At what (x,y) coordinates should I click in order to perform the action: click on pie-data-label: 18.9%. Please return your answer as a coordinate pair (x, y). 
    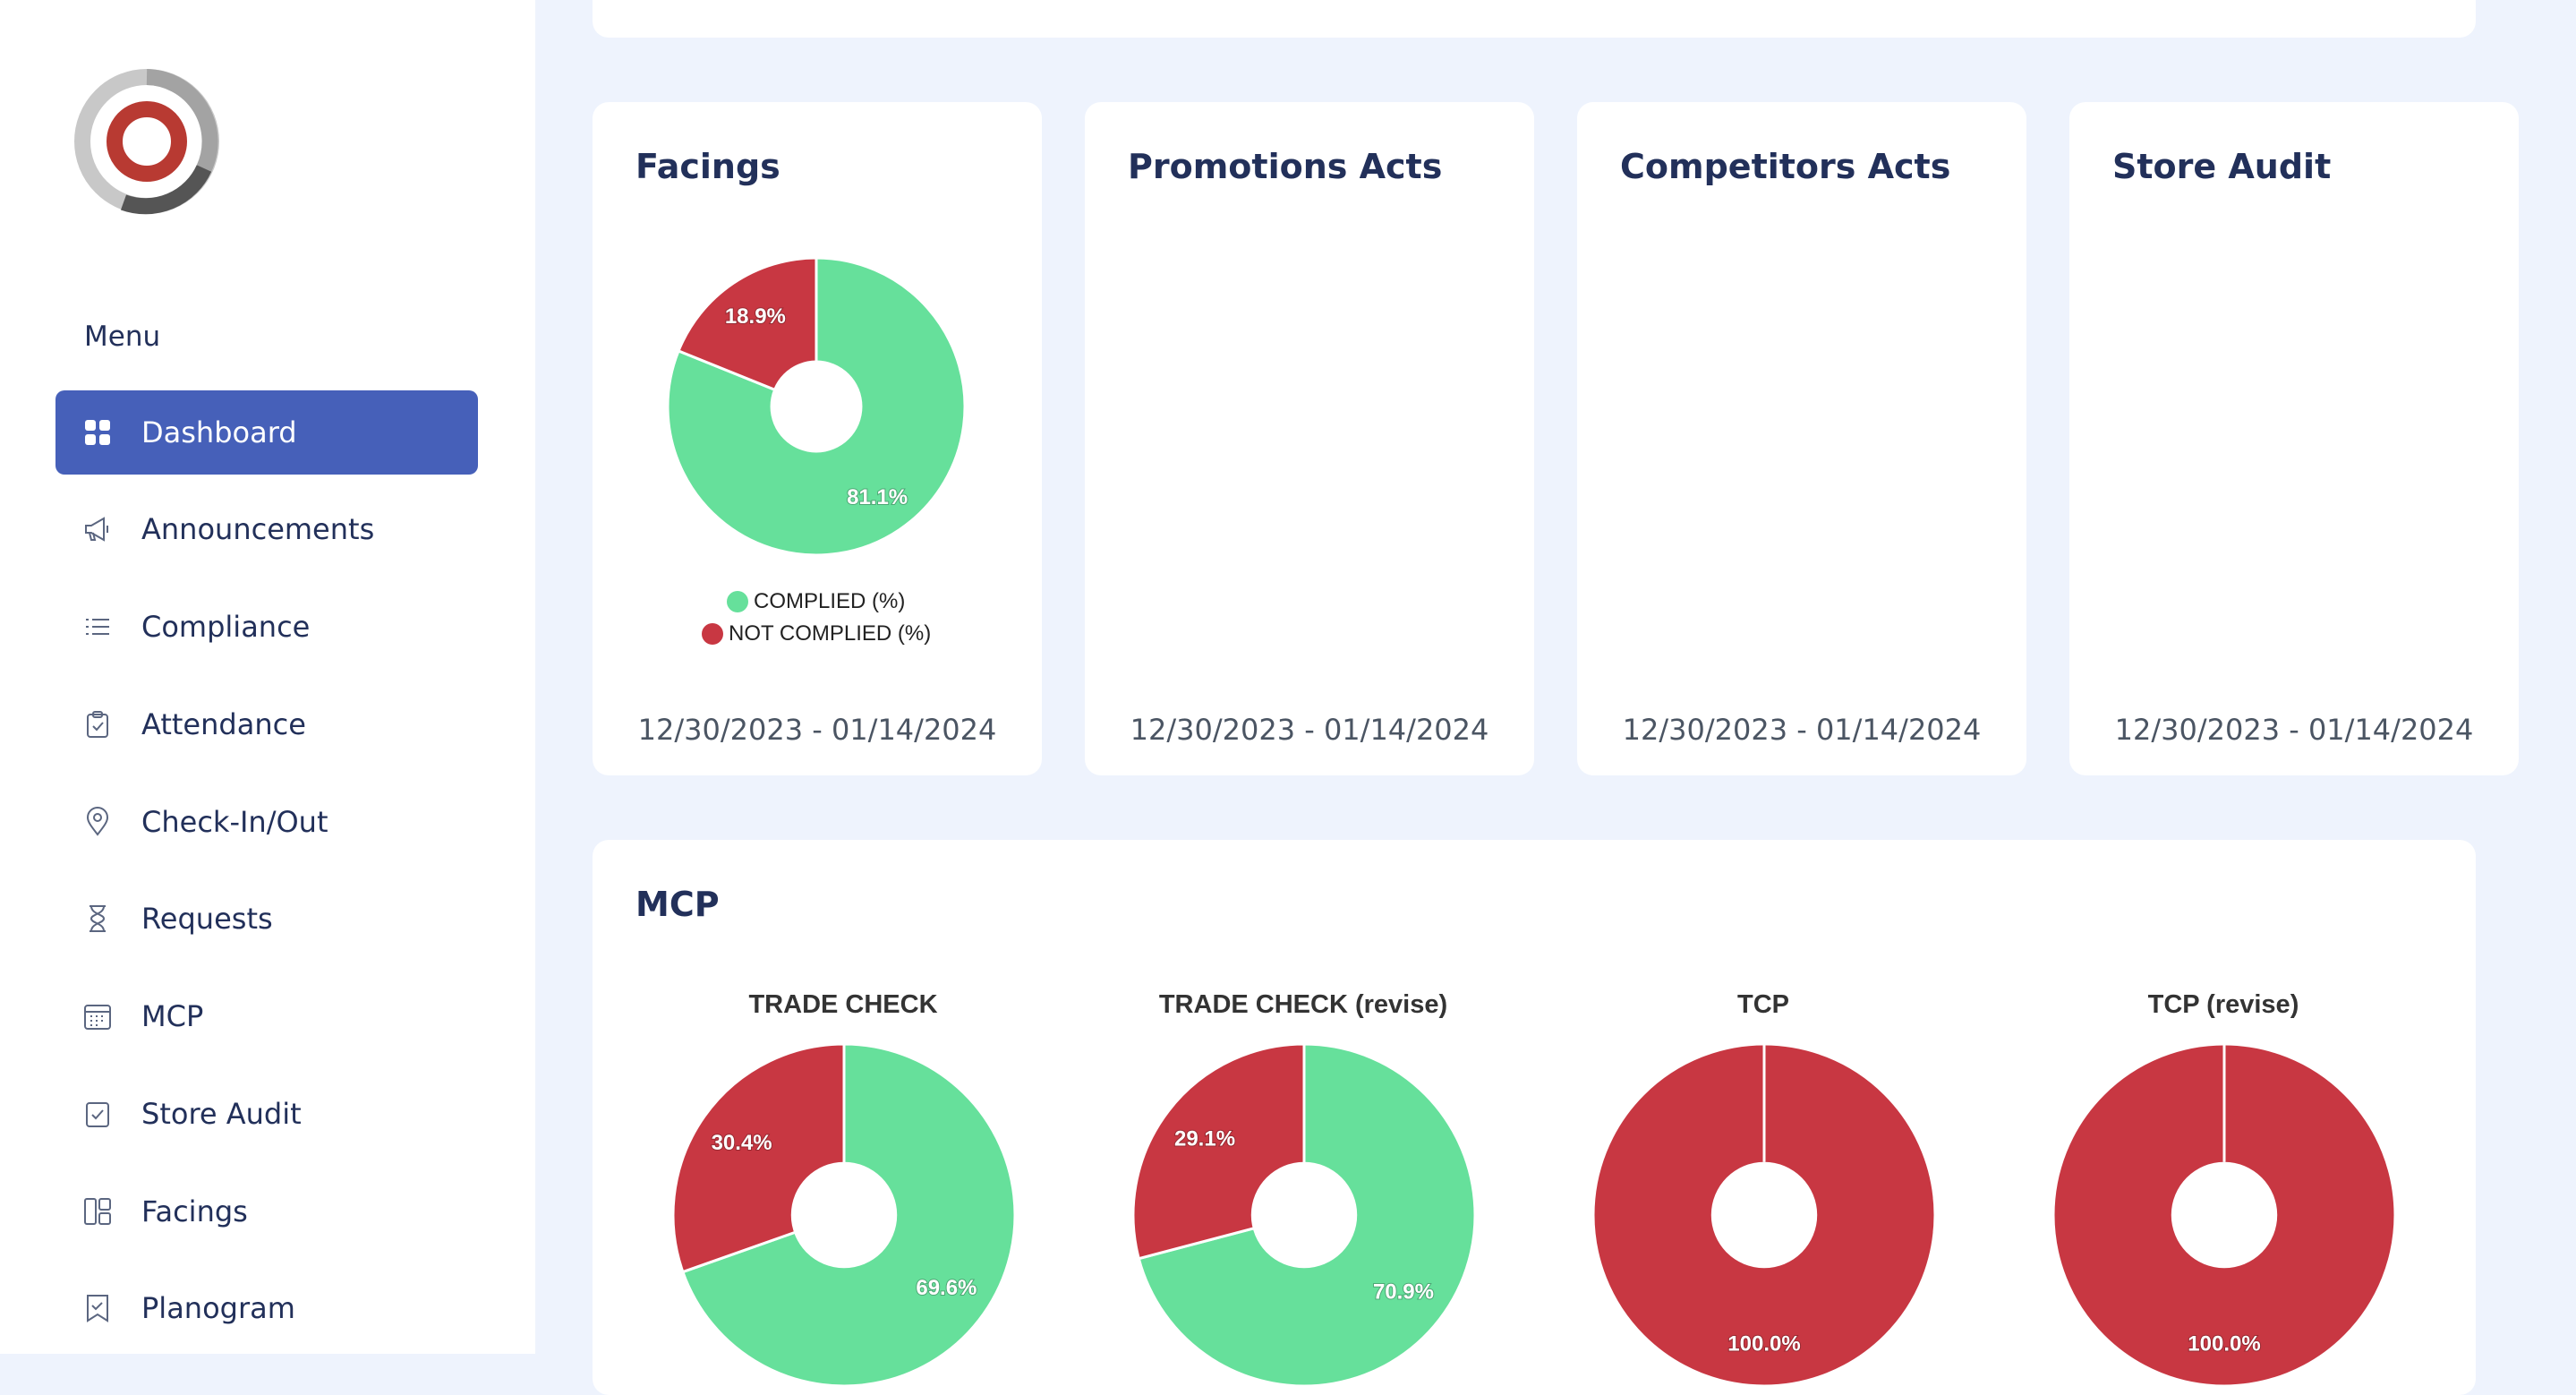
    Looking at the image, I should click on (755, 316).